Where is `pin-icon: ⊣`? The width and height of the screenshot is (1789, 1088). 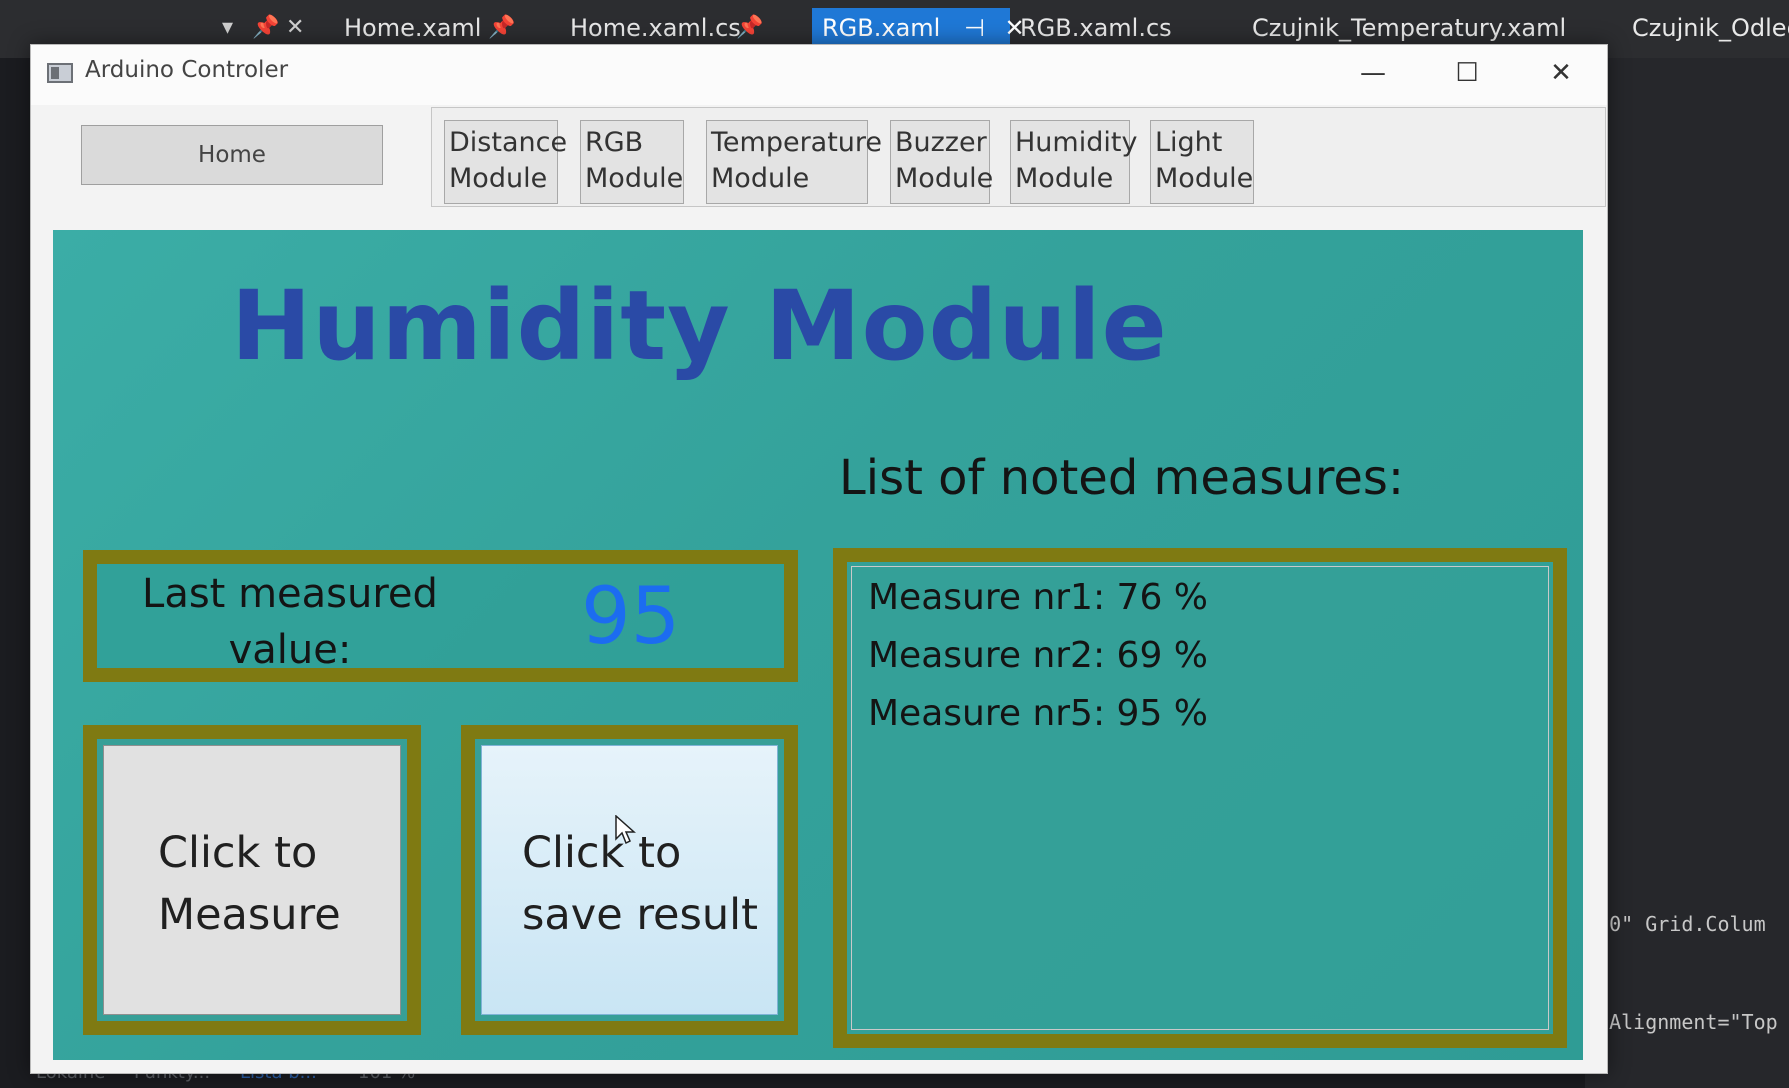 pin-icon: ⊣ is located at coordinates (974, 28).